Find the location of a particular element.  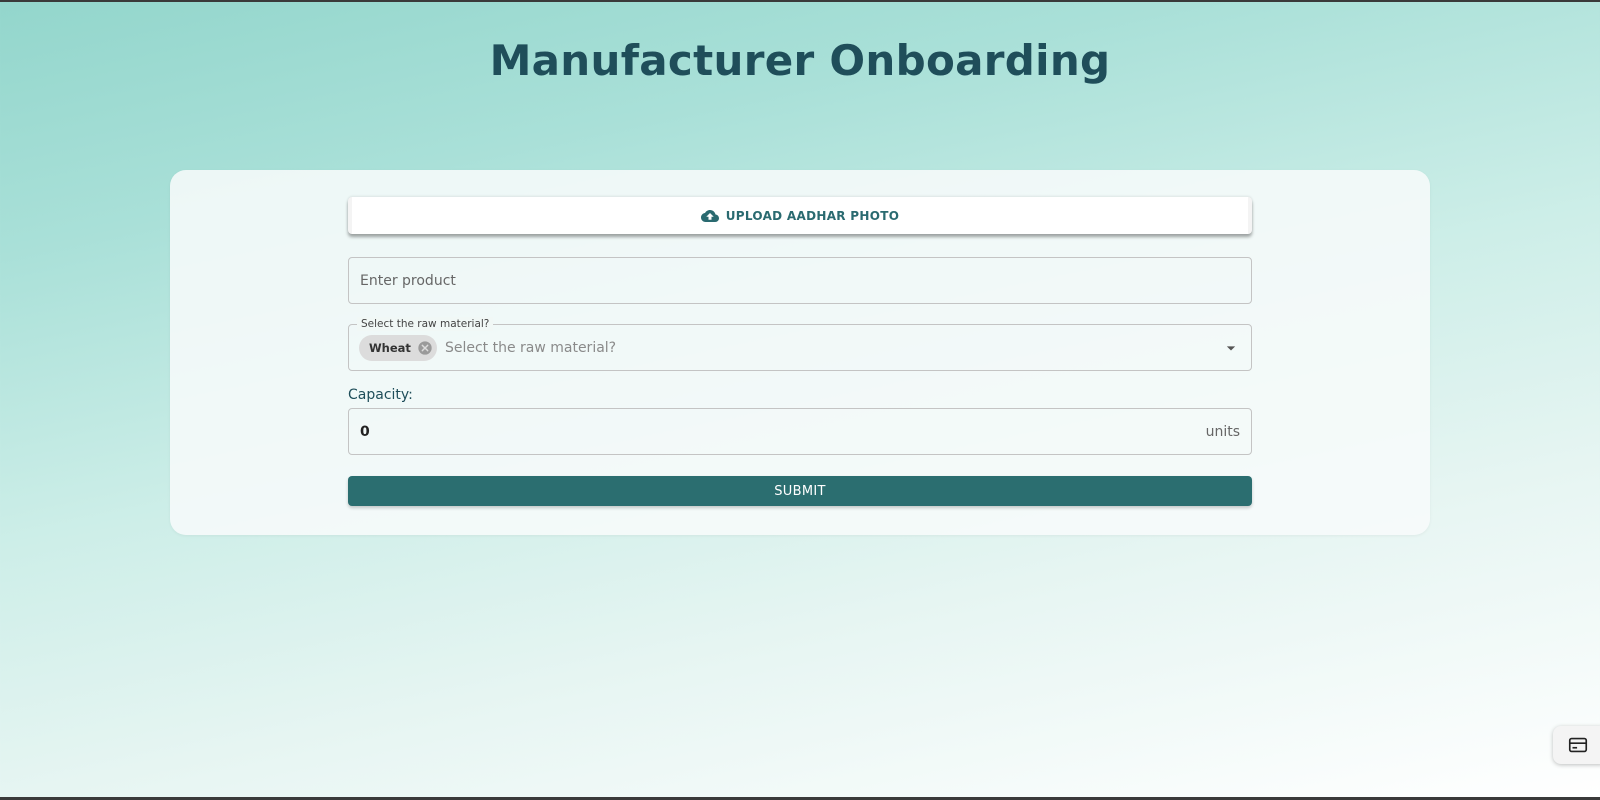

capacity-unit: units is located at coordinates (1222, 431).